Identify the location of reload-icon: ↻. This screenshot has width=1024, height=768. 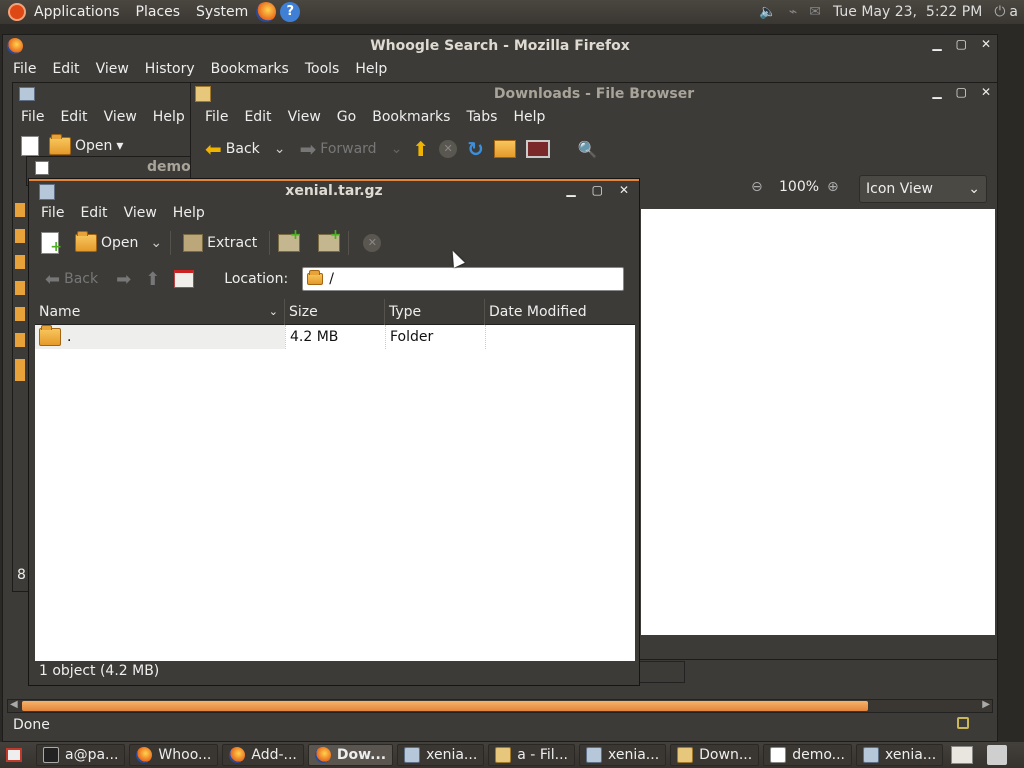
(475, 149).